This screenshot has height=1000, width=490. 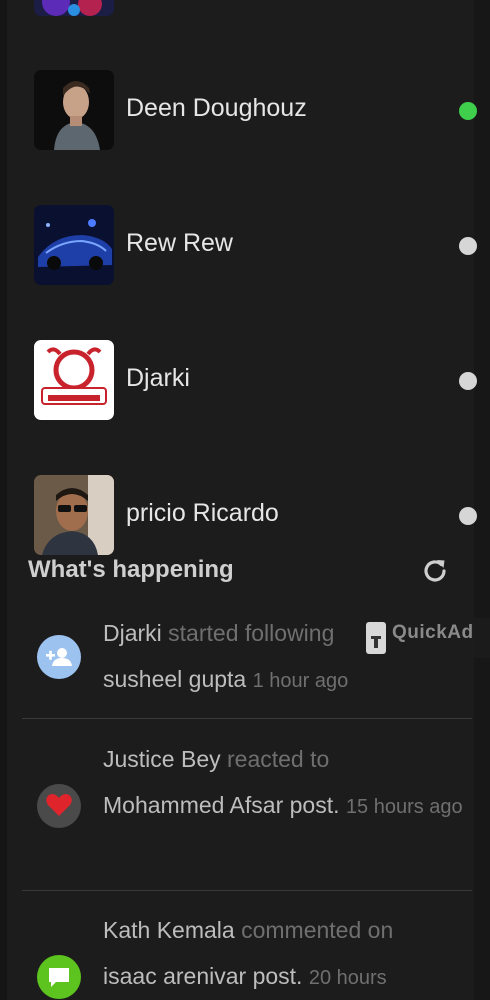 What do you see at coordinates (59, 977) in the screenshot?
I see `comment-icon` at bounding box center [59, 977].